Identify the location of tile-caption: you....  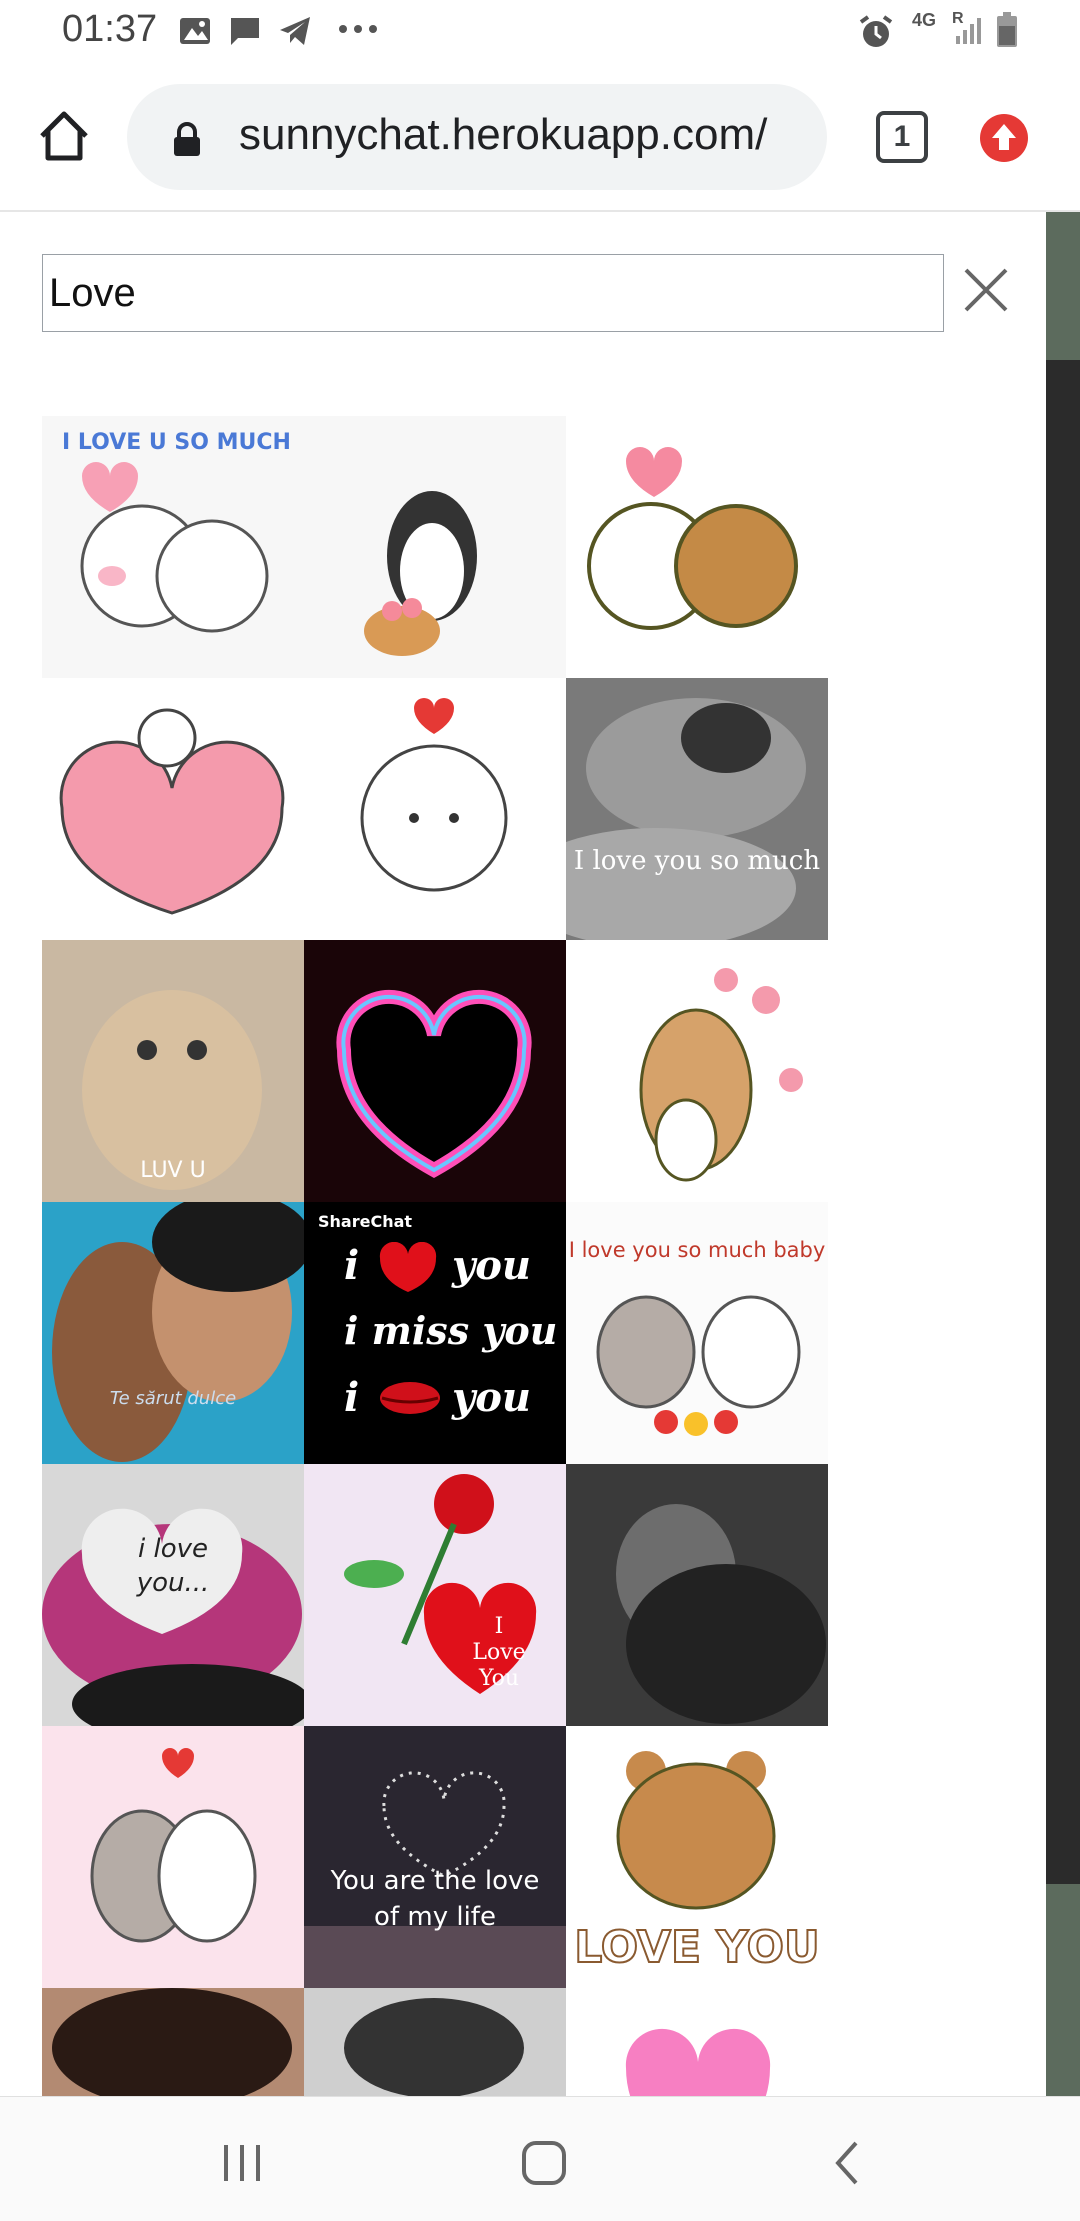
(173, 1583).